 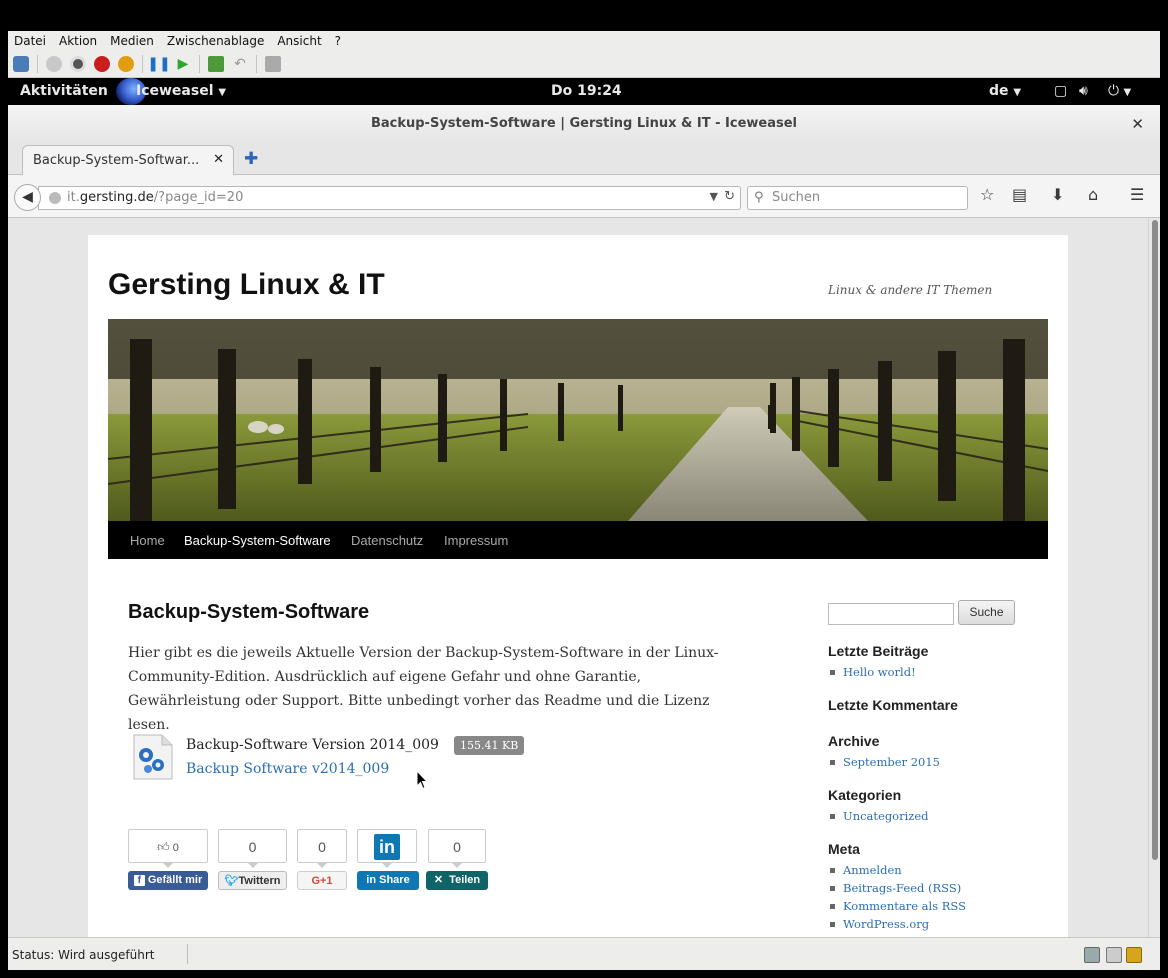 What do you see at coordinates (55, 198) in the screenshot?
I see `site-info-icon` at bounding box center [55, 198].